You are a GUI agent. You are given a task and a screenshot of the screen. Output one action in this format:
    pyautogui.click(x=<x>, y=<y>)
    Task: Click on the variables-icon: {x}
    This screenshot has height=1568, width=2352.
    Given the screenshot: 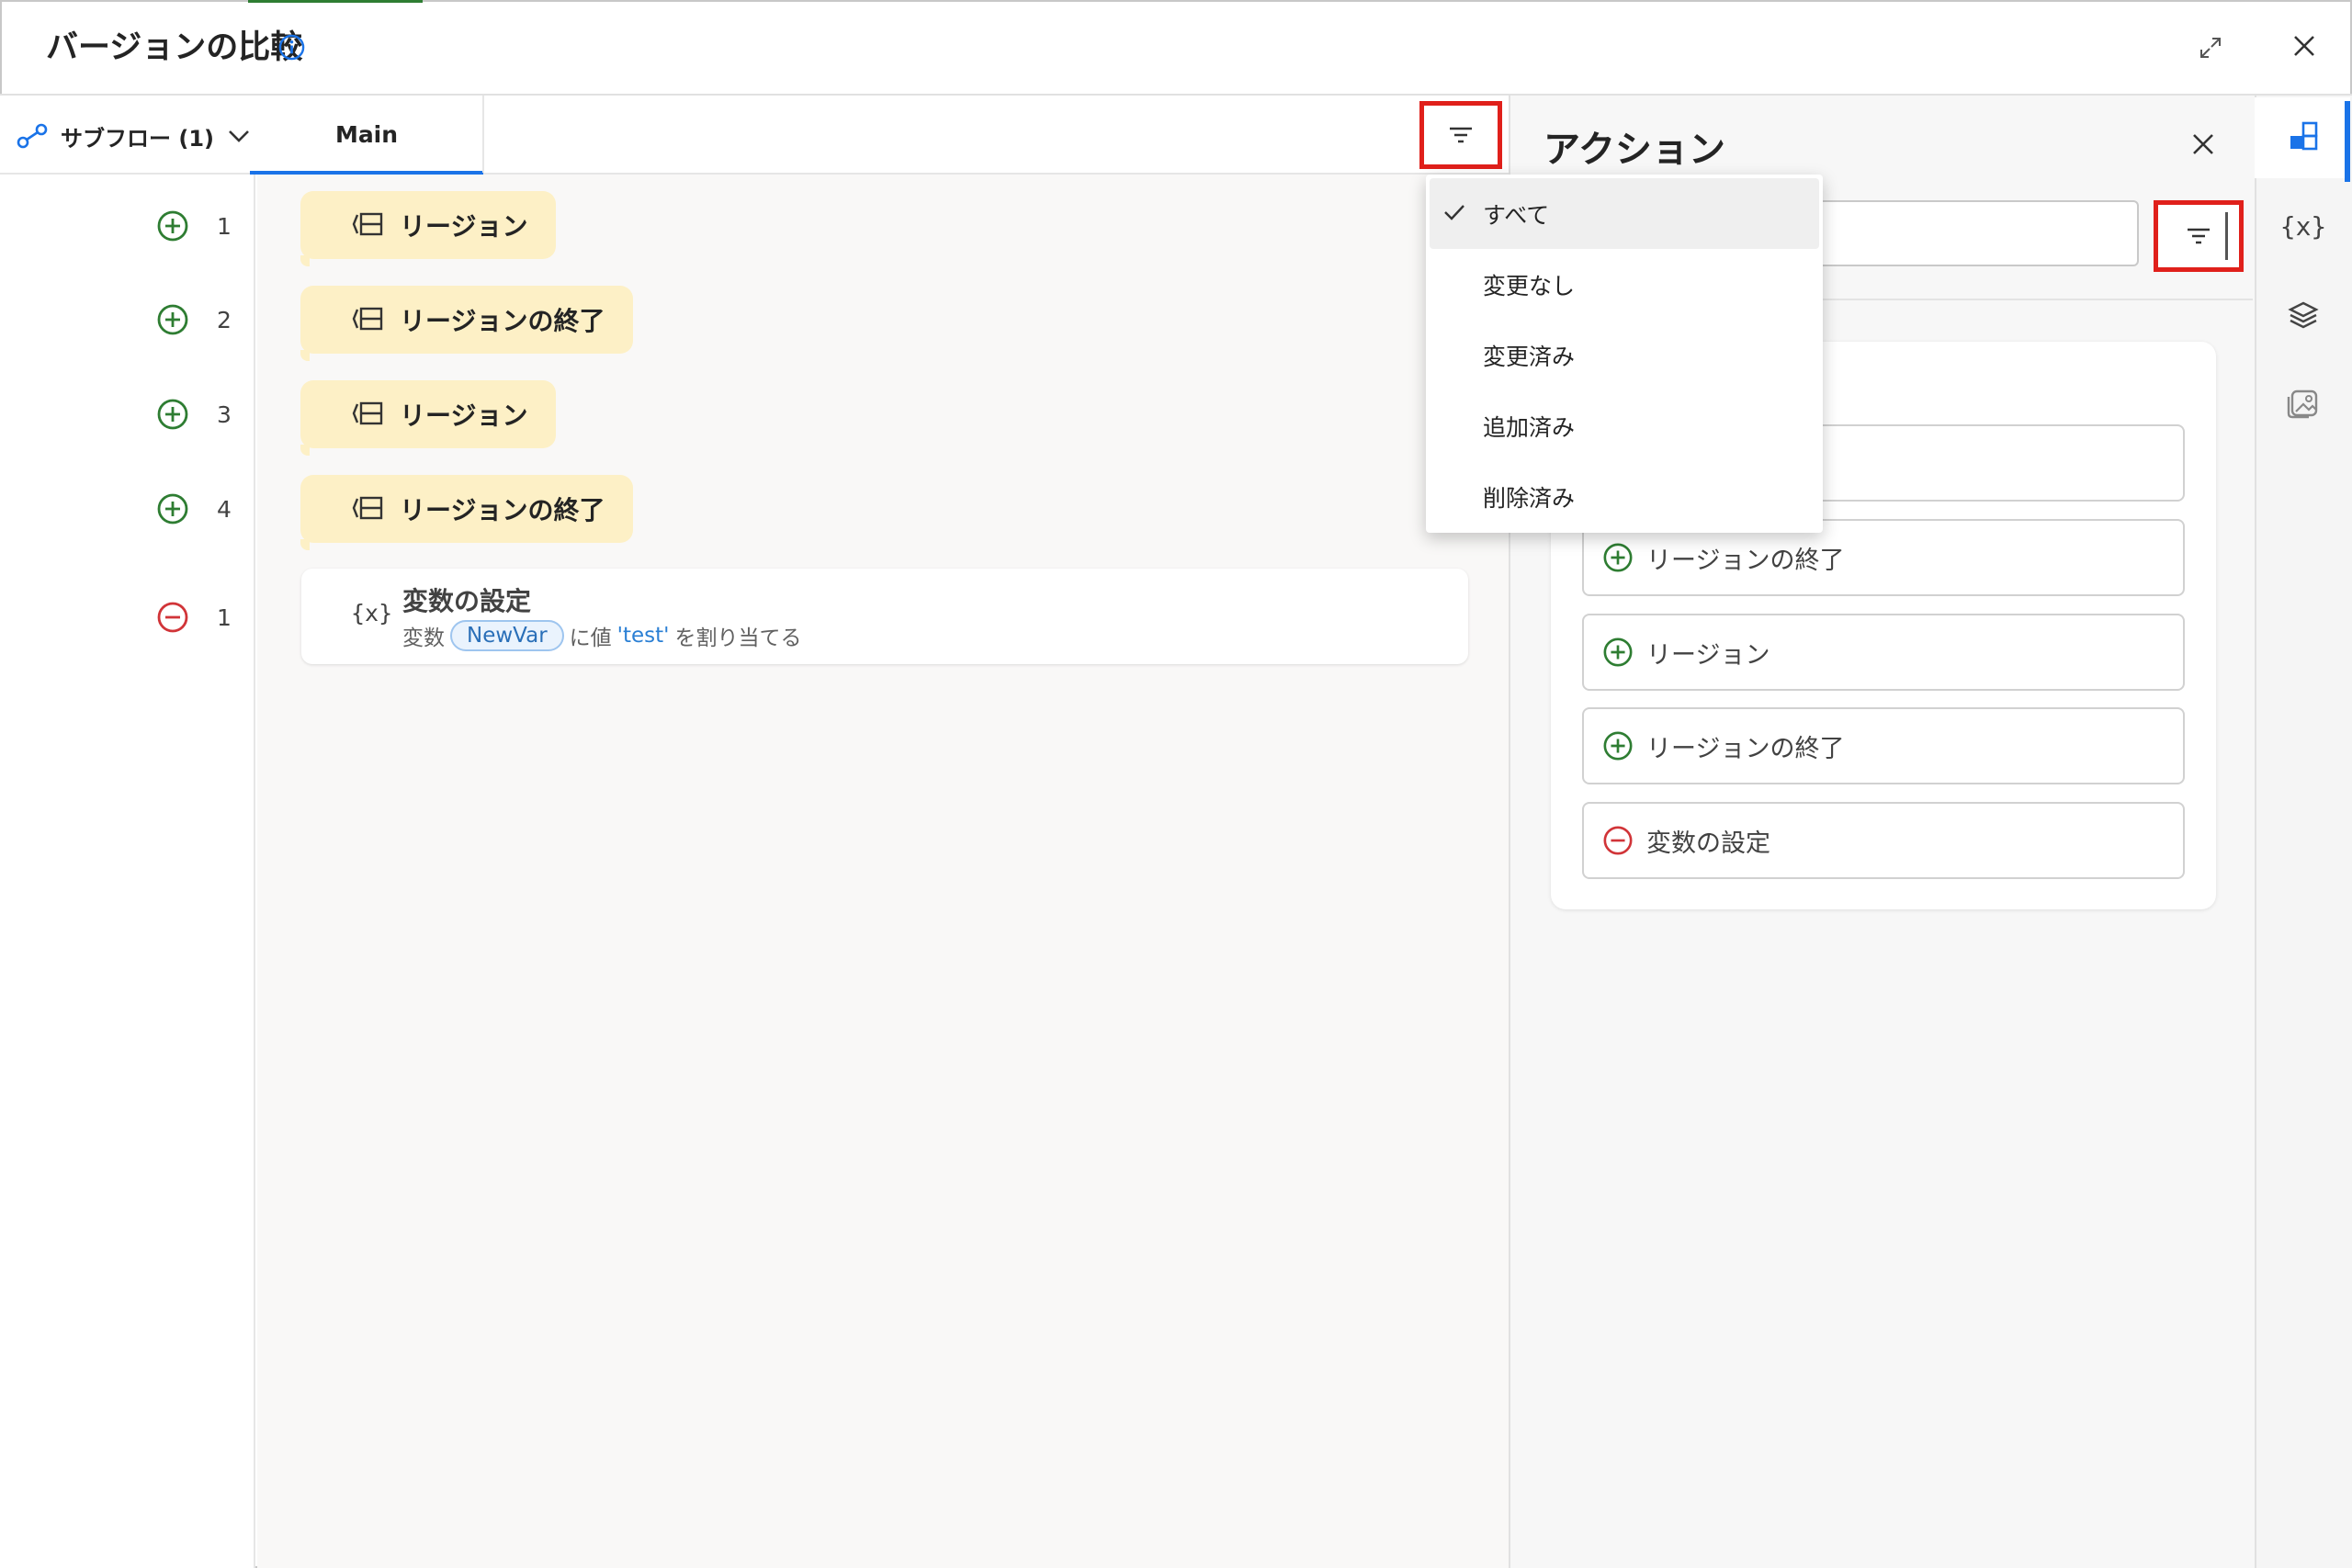 What is the action you would take?
    pyautogui.click(x=2303, y=226)
    